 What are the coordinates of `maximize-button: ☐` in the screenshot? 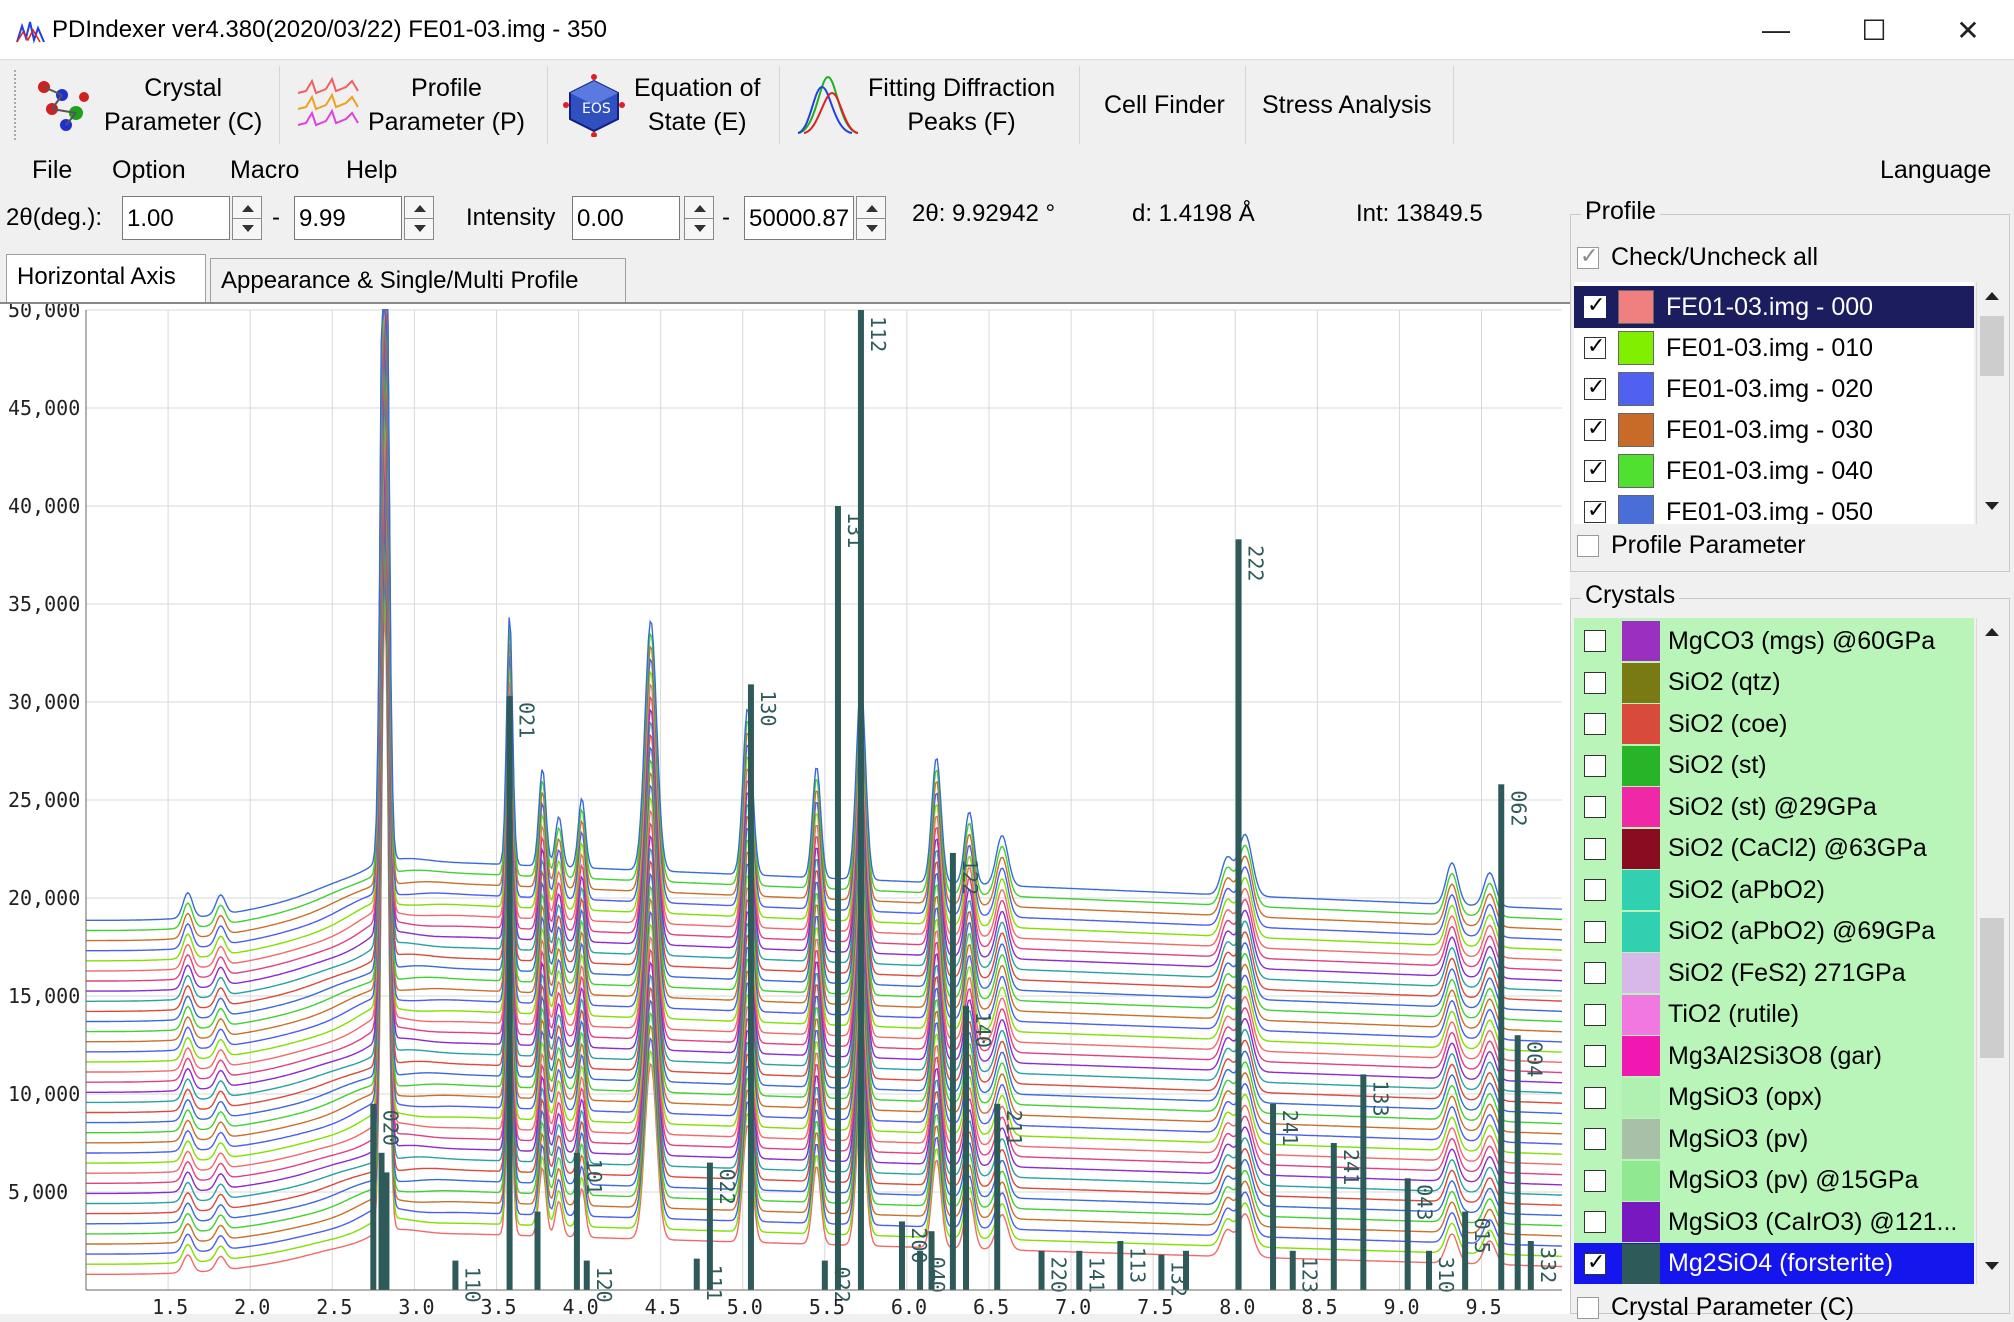 It's located at (1874, 30).